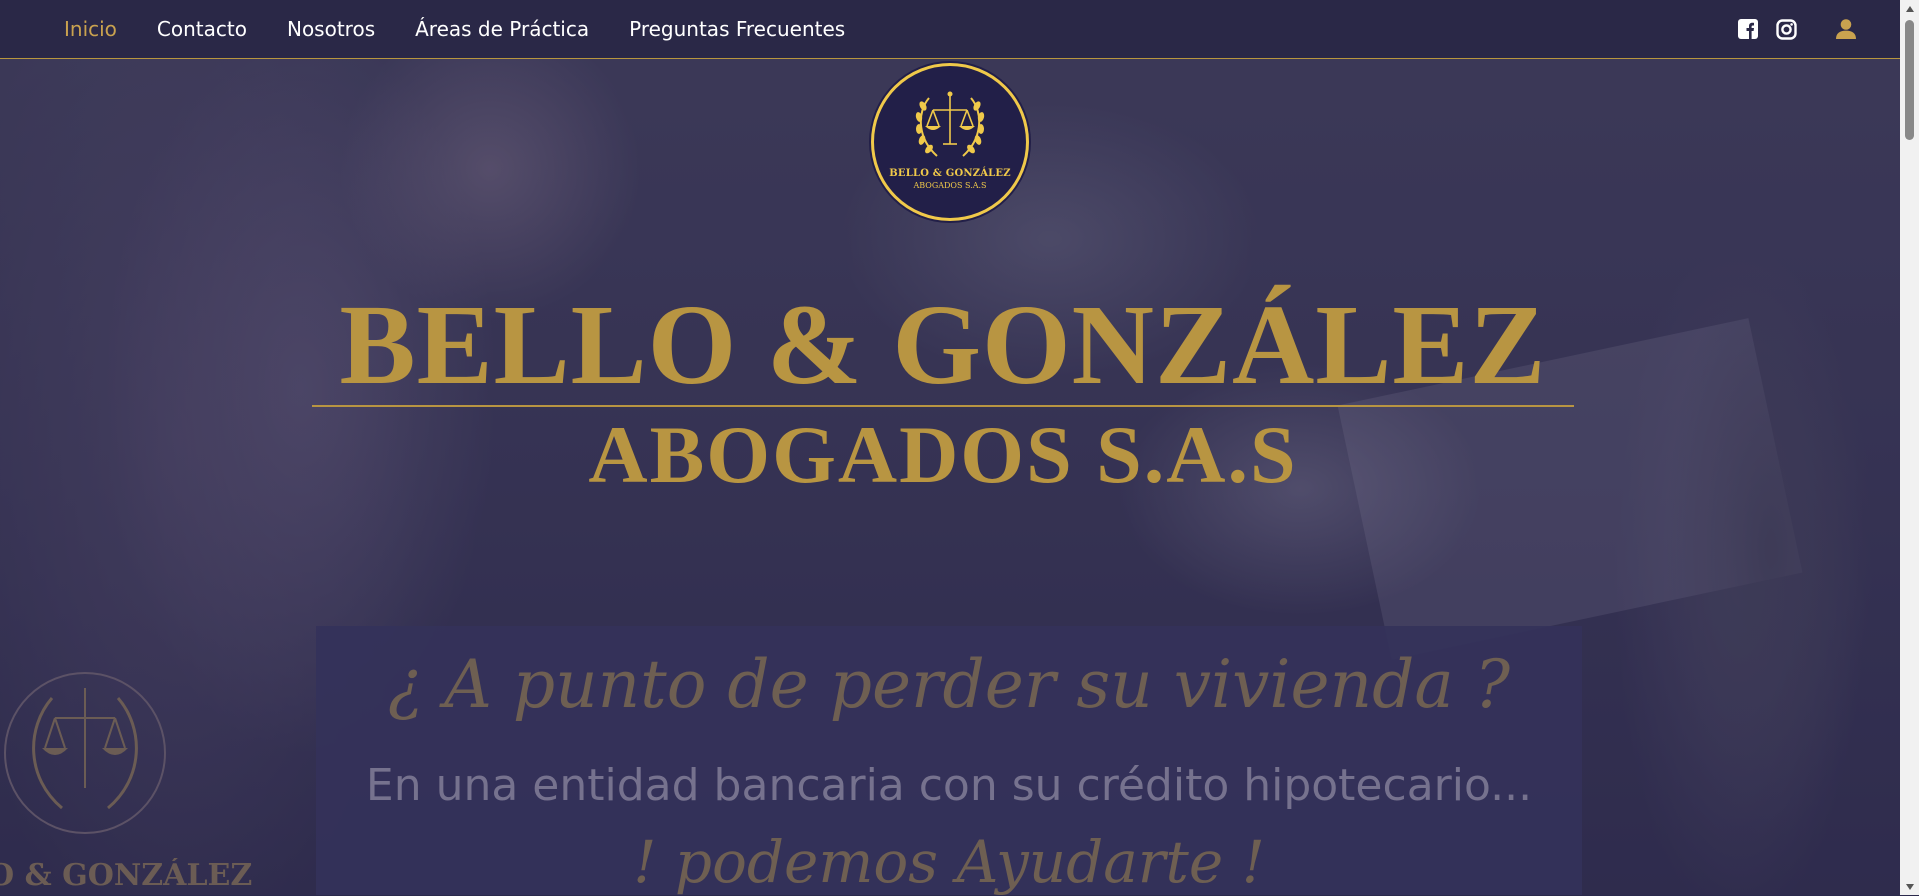  I want to click on facebook-icon, so click(1748, 29).